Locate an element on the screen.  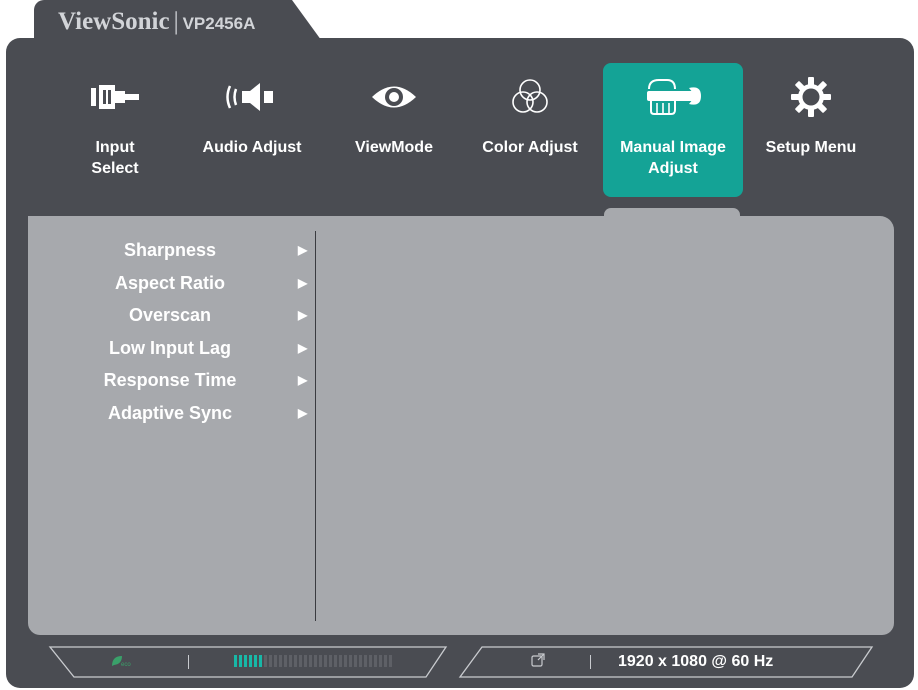
tab-input-select: Input Select is located at coordinates (115, 130).